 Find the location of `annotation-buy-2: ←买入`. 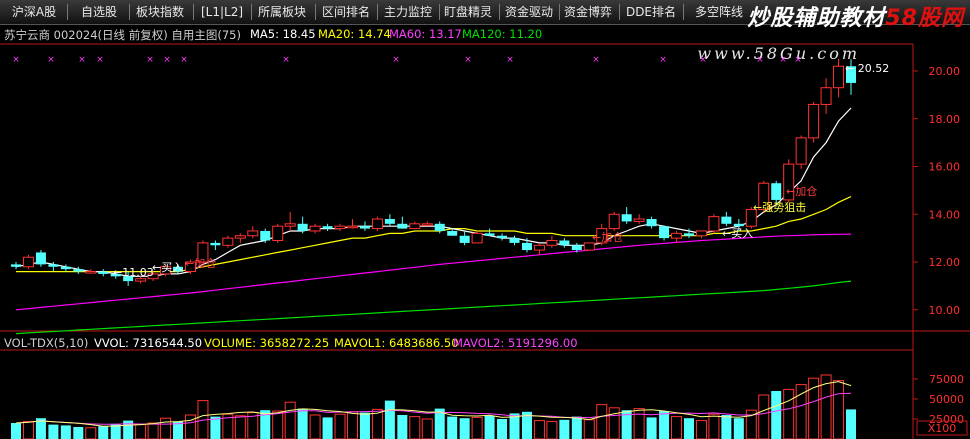

annotation-buy-2: ←买入 is located at coordinates (737, 233).